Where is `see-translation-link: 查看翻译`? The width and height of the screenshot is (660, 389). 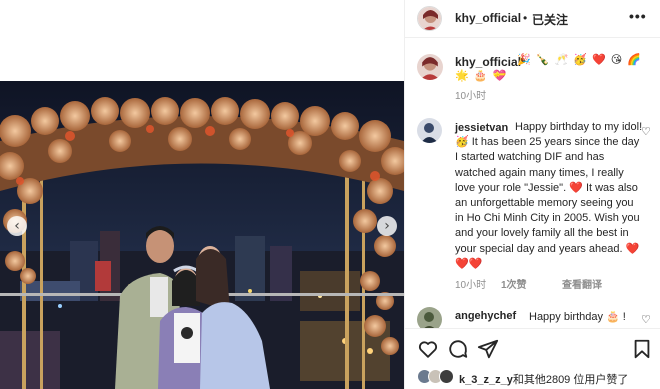
see-translation-link: 查看翻译 is located at coordinates (582, 283).